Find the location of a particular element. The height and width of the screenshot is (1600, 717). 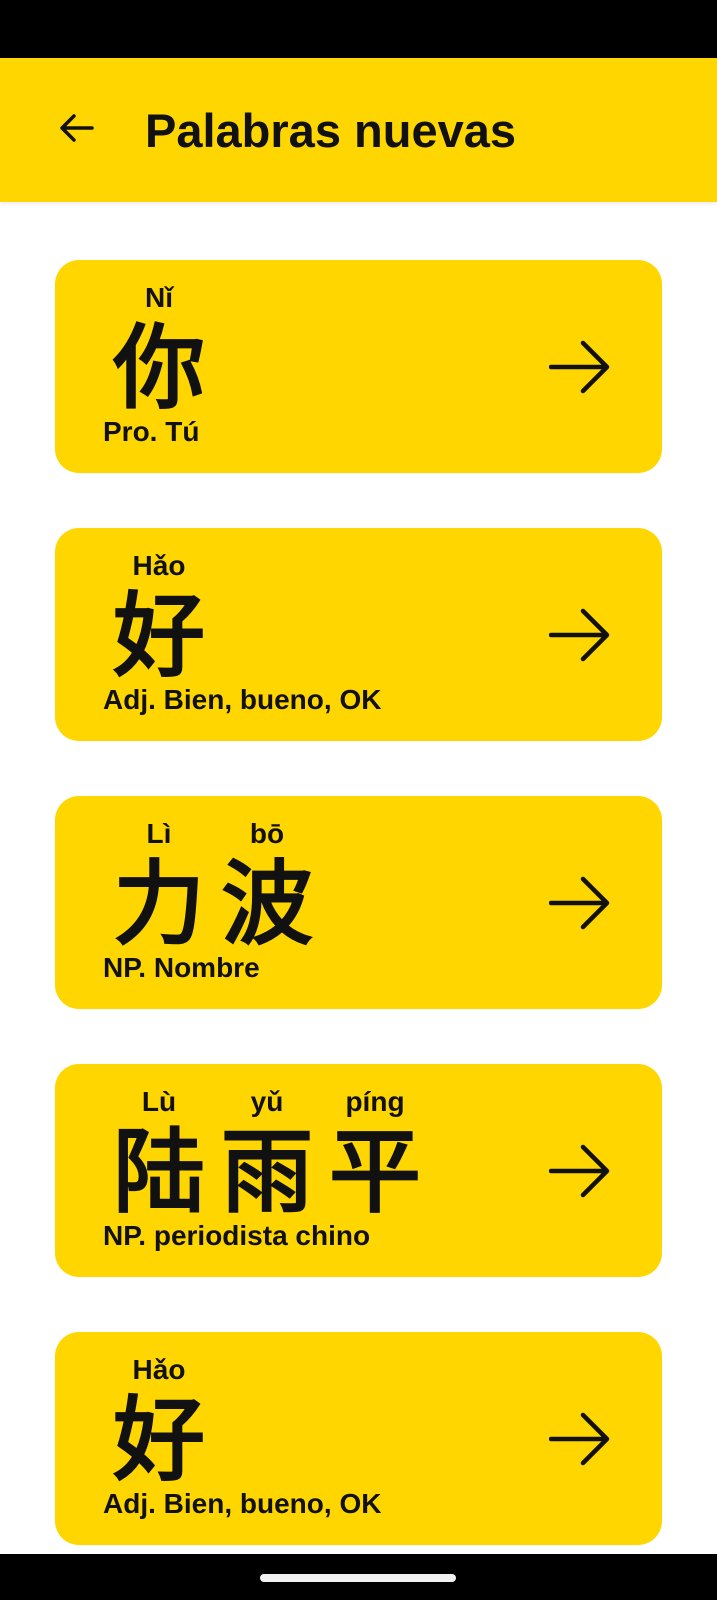

hanzi-character: 平 is located at coordinates (374, 1172).